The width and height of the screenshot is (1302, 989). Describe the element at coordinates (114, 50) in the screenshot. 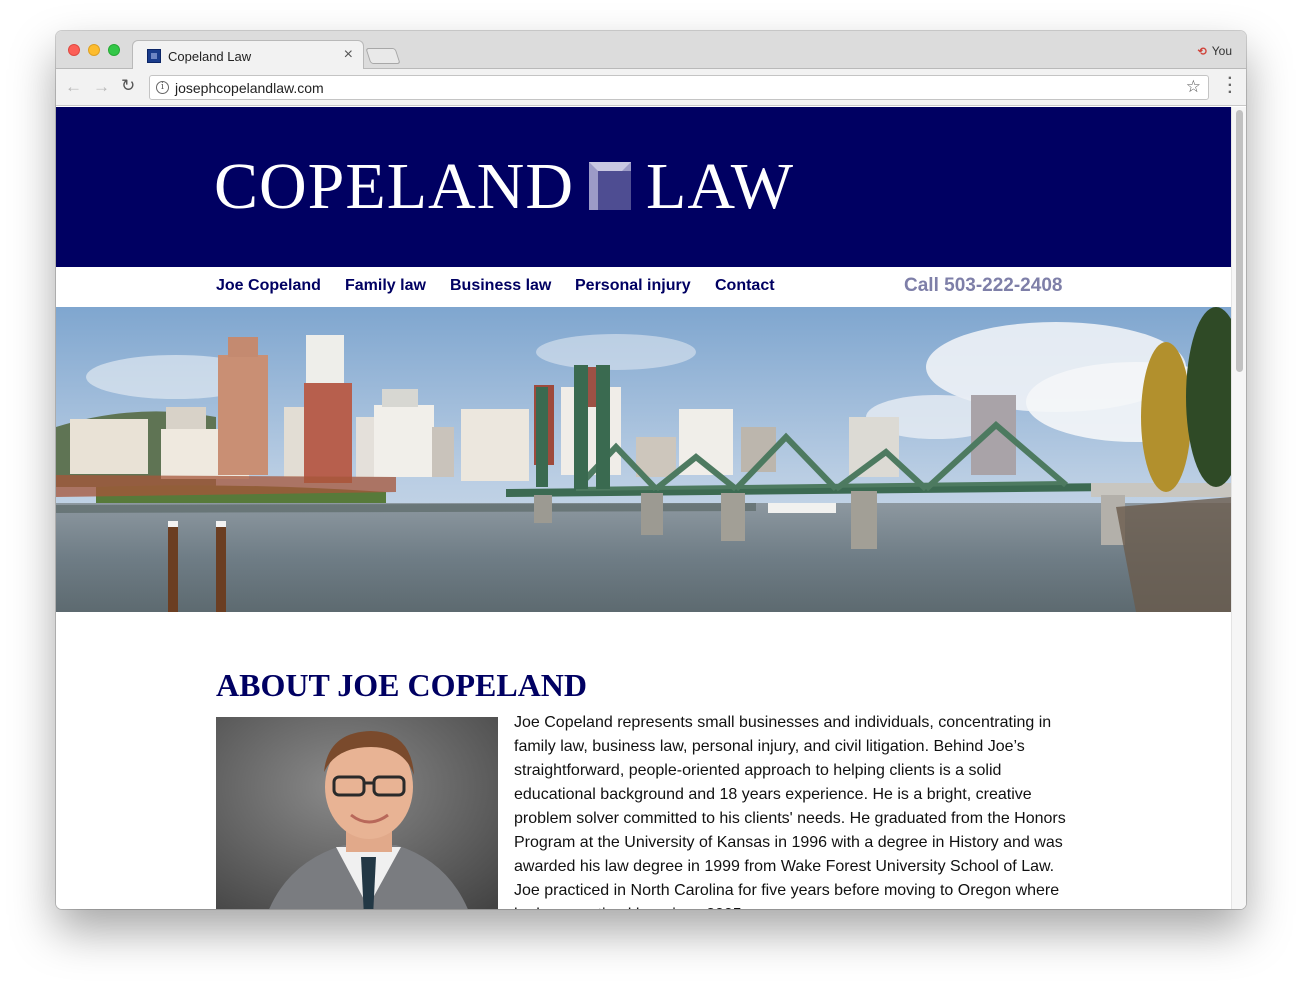

I see `zoom-window-button` at that location.